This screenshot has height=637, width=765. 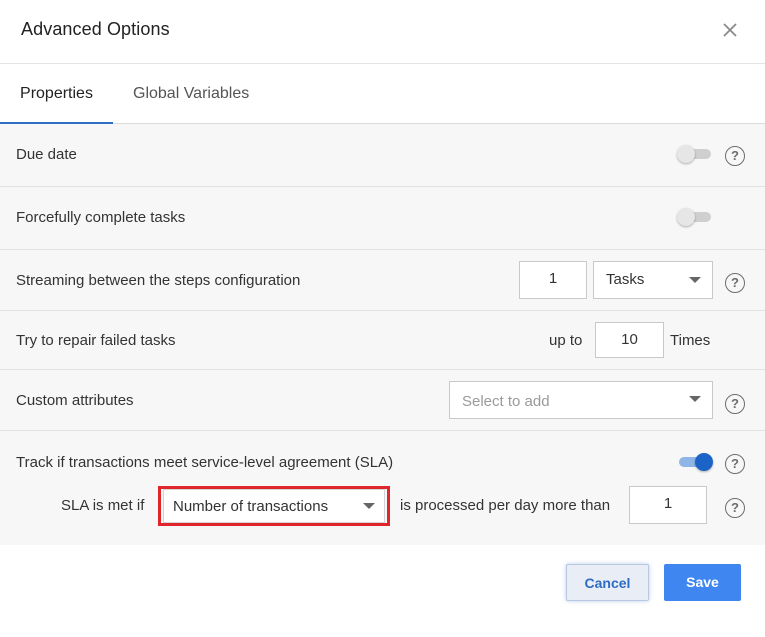 What do you see at coordinates (274, 506) in the screenshot?
I see `highlight-box` at bounding box center [274, 506].